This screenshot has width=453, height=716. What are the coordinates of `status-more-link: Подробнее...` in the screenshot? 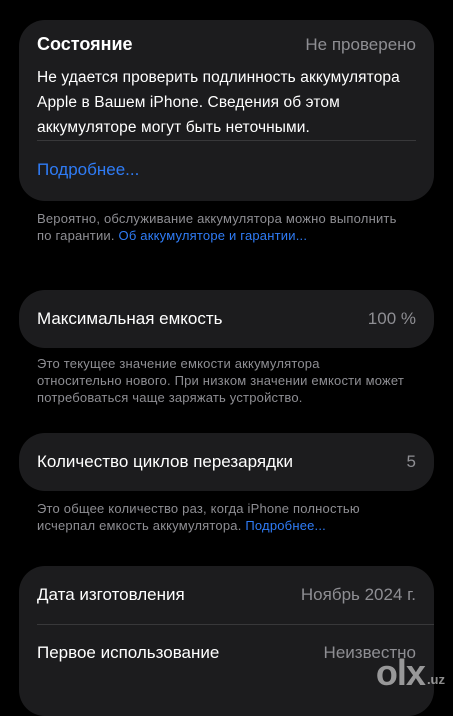 It's located at (88, 170).